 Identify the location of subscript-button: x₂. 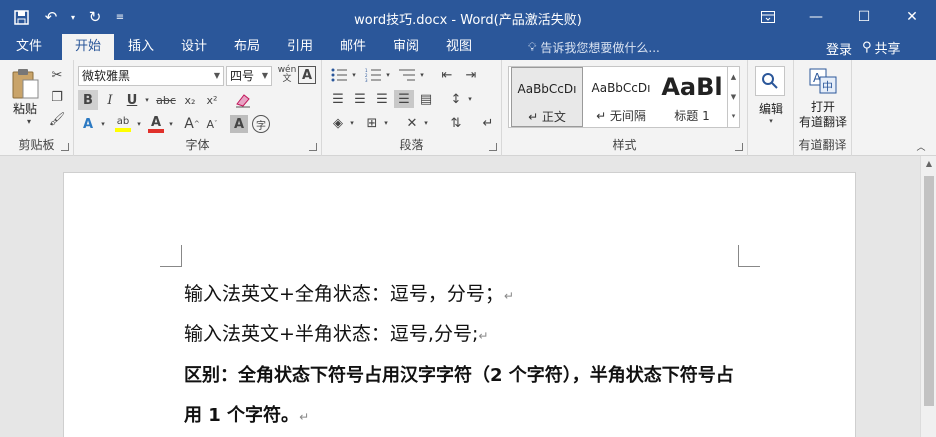
(190, 100).